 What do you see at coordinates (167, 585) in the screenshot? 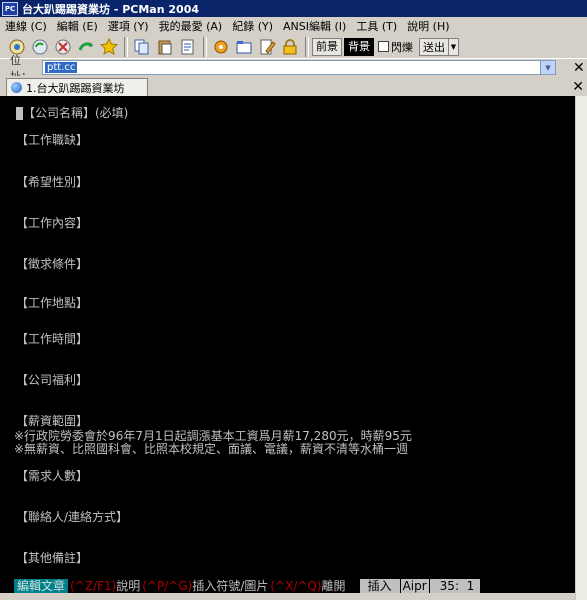
I see `insert-symbol-key-hint: (^P/^G)` at bounding box center [167, 585].